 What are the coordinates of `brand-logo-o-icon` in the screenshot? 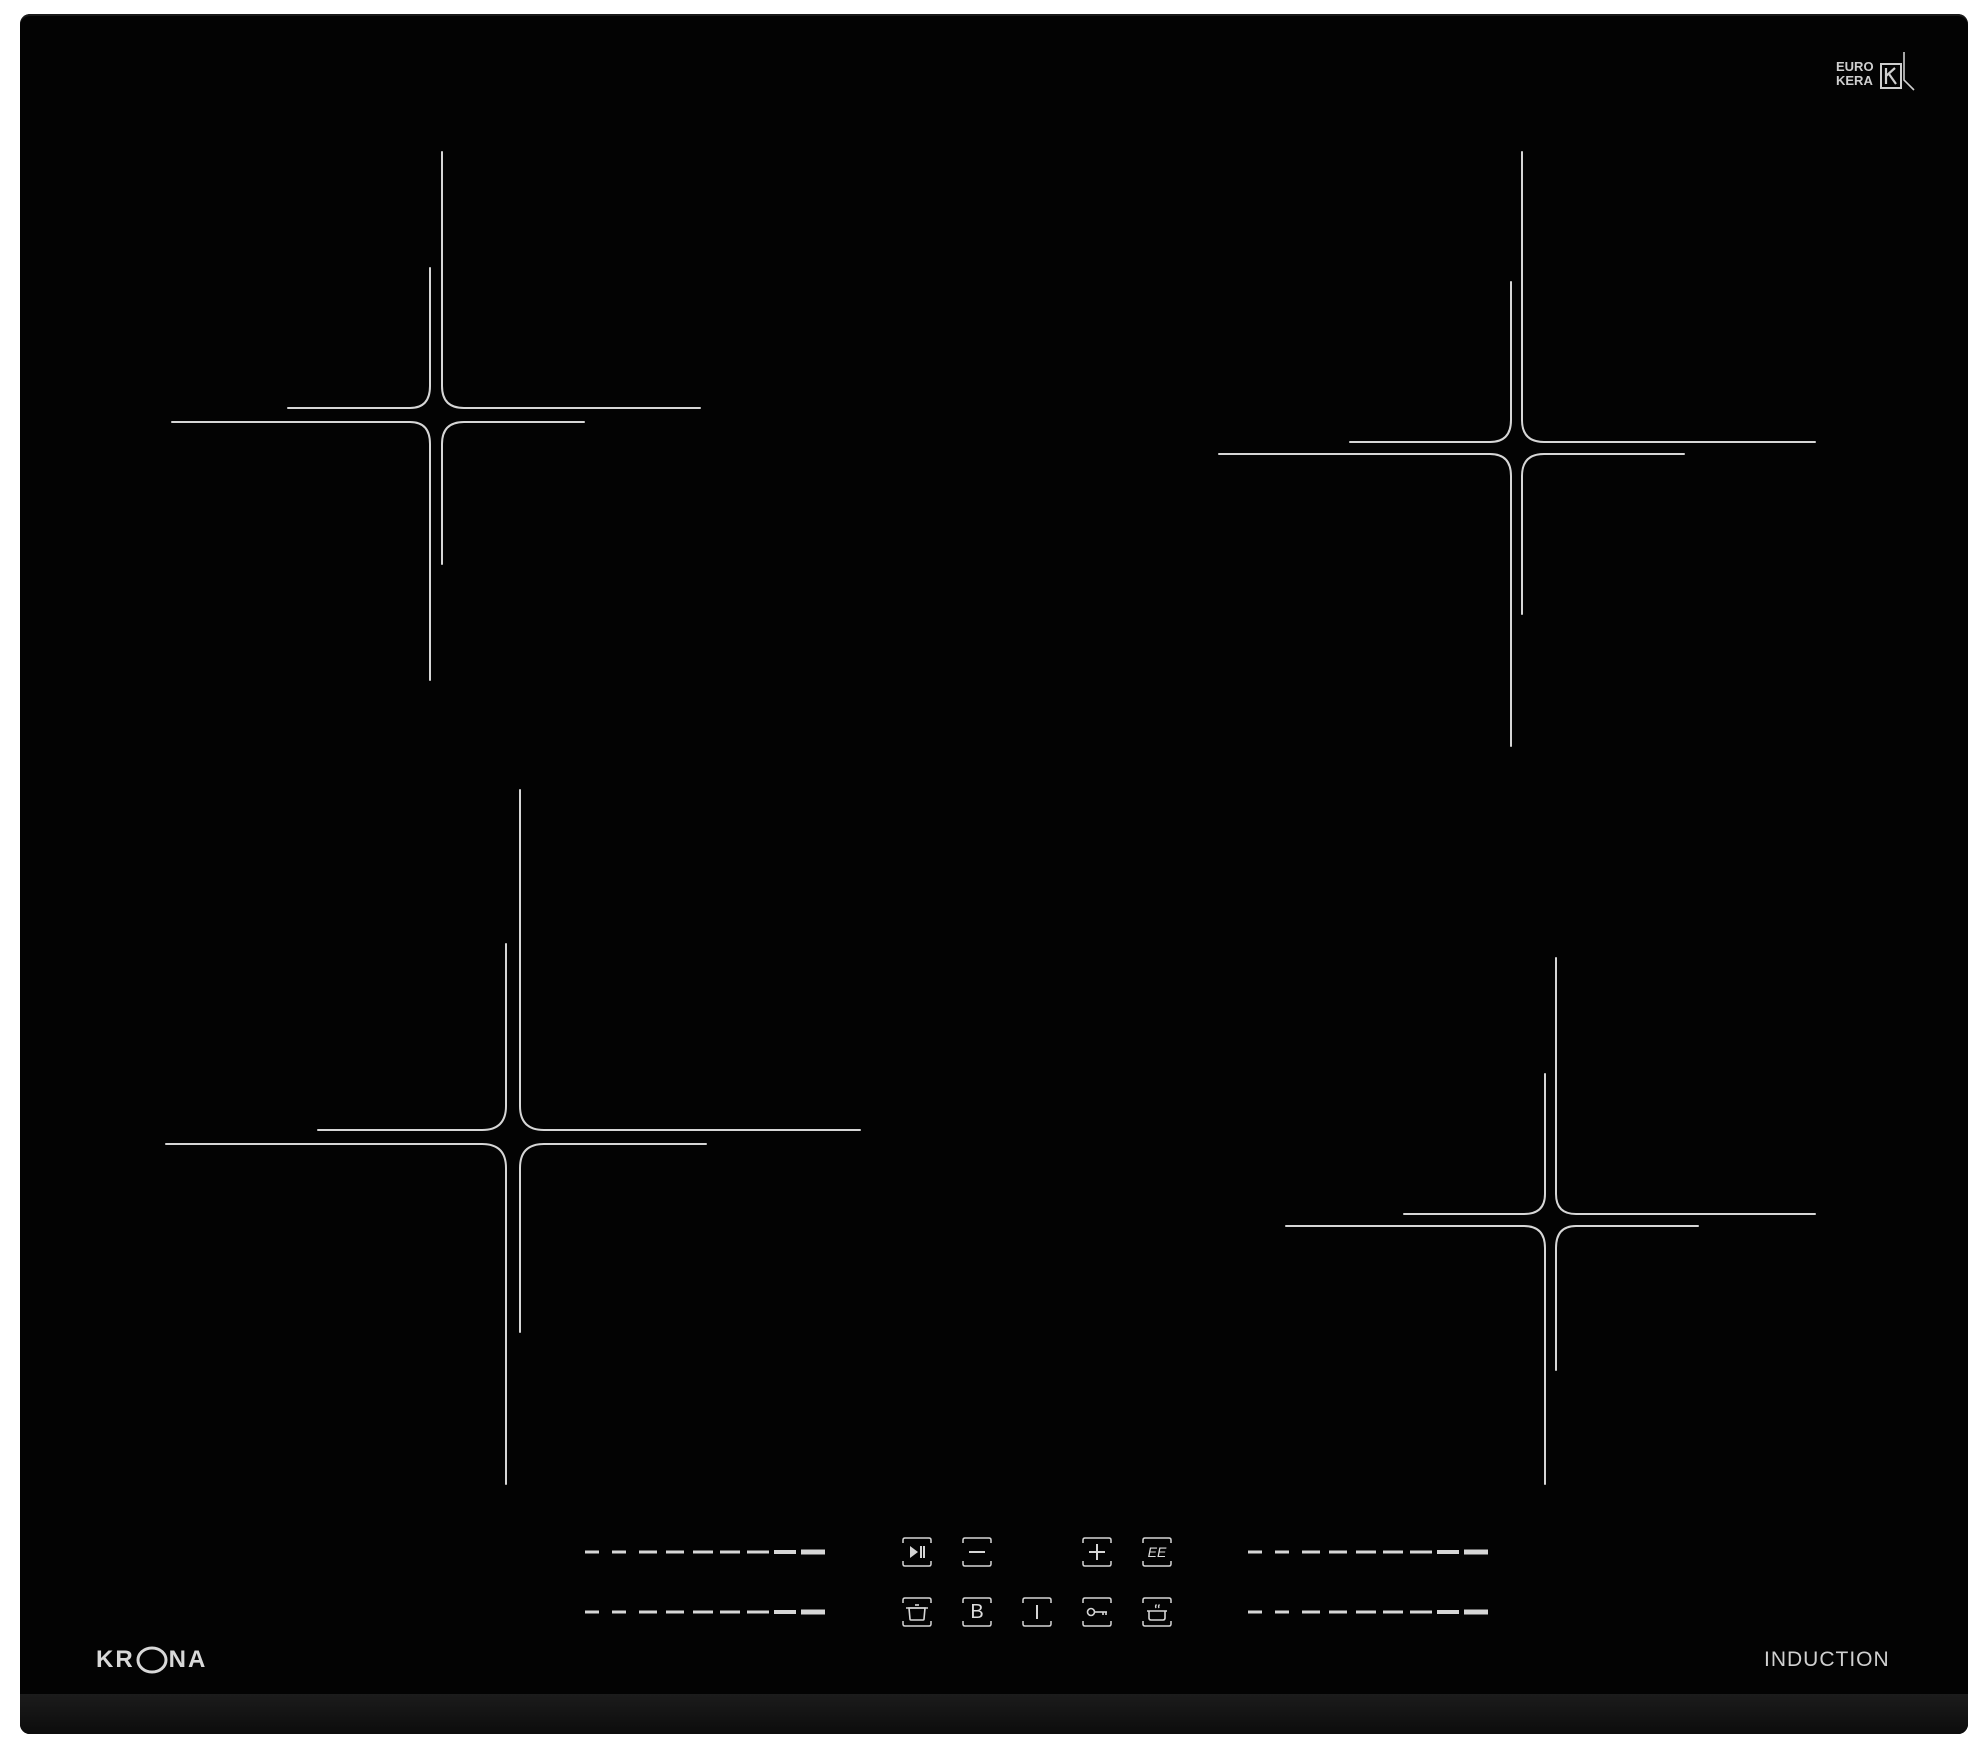 It's located at (152, 1660).